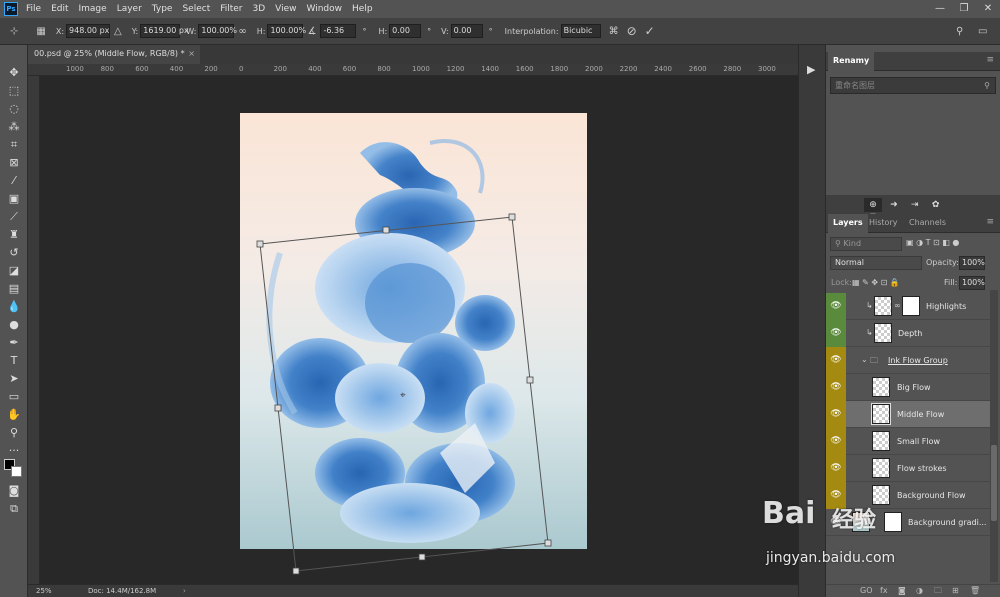  I want to click on layer-row: 👁 Flow strokes, so click(908, 468).